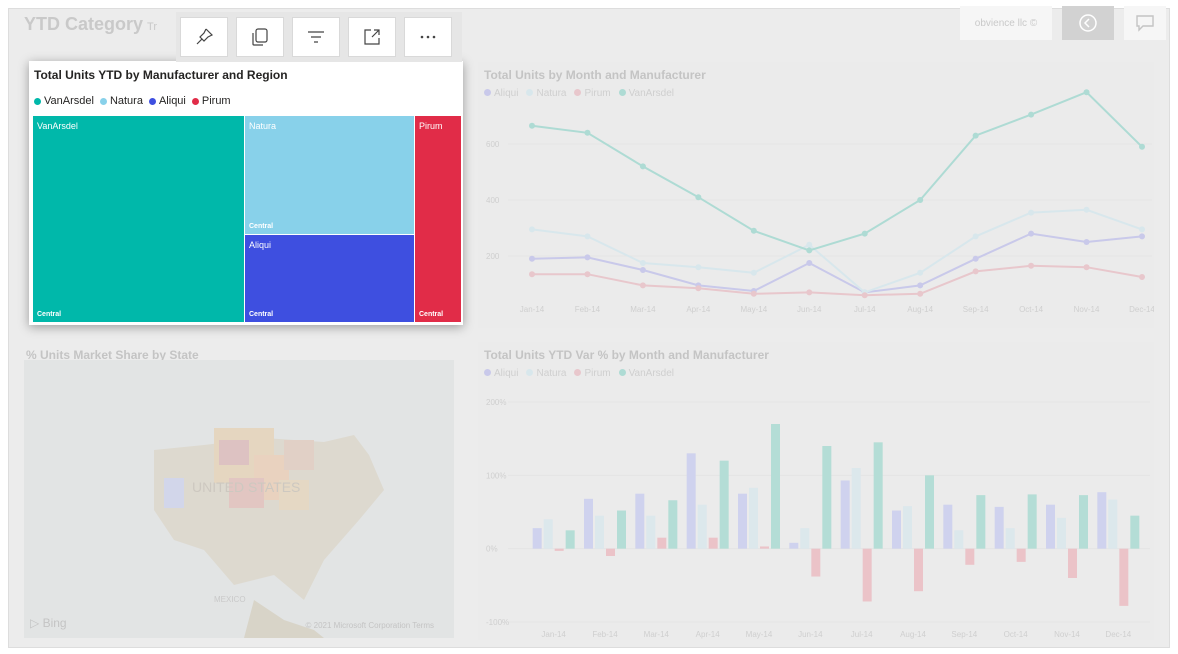  Describe the element at coordinates (263, 126) in the screenshot. I see `tile-label: Natura` at that location.